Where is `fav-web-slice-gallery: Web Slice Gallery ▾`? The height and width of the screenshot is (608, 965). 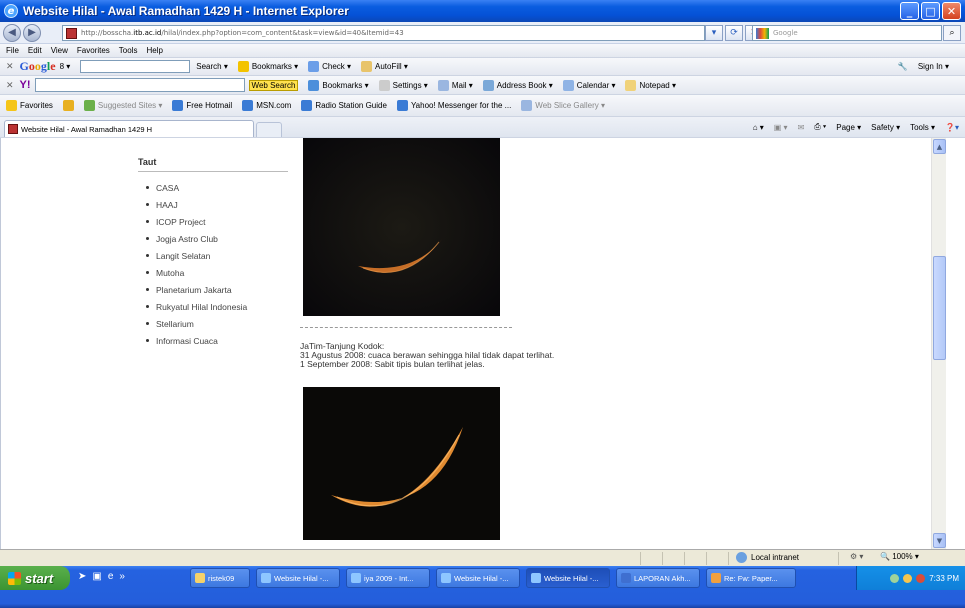
fav-web-slice-gallery: Web Slice Gallery ▾ is located at coordinates (563, 105).